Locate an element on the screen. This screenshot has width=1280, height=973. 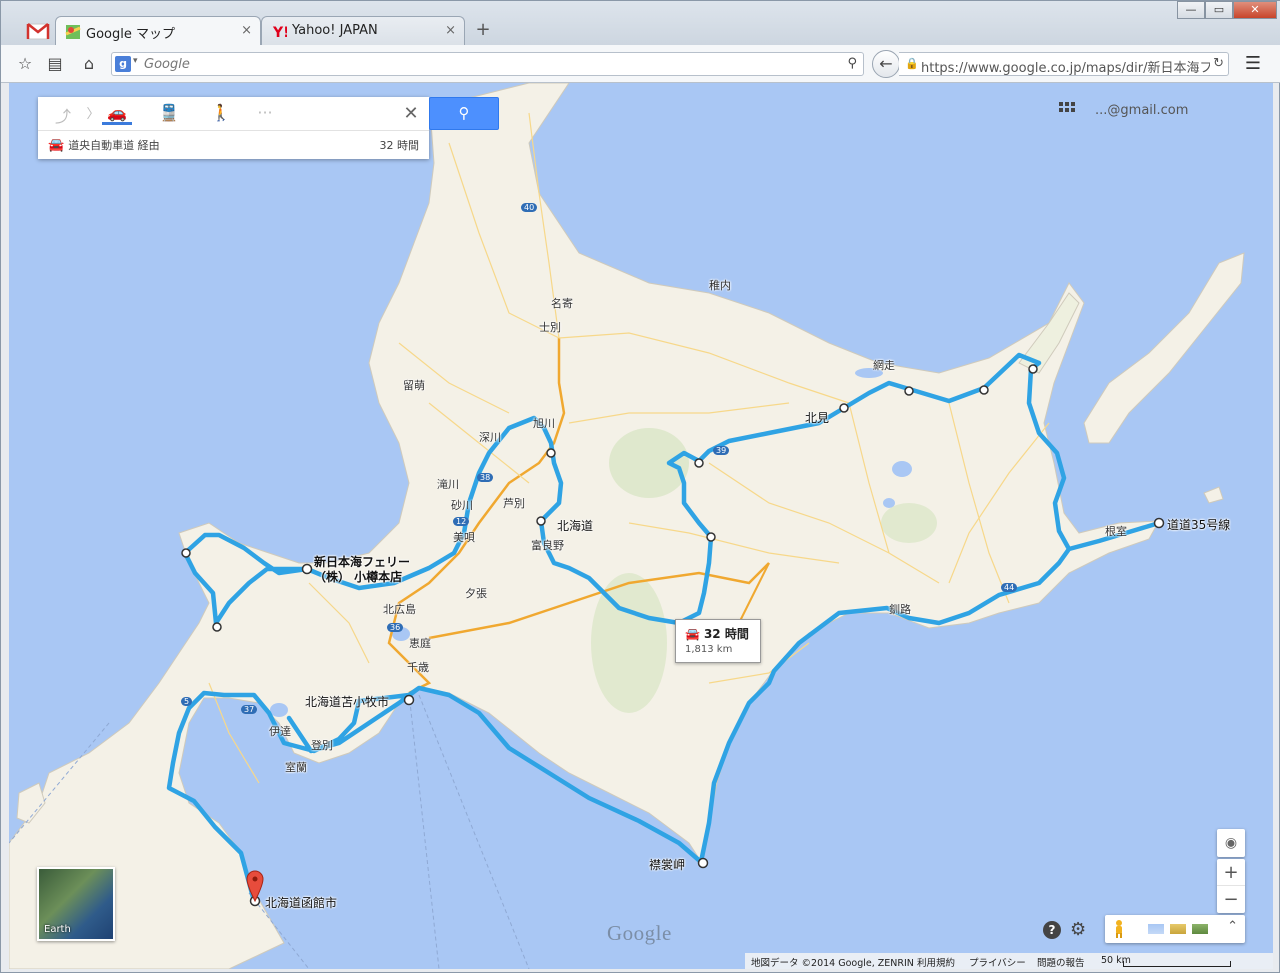
bubble-time: 32 時間 is located at coordinates (726, 634).